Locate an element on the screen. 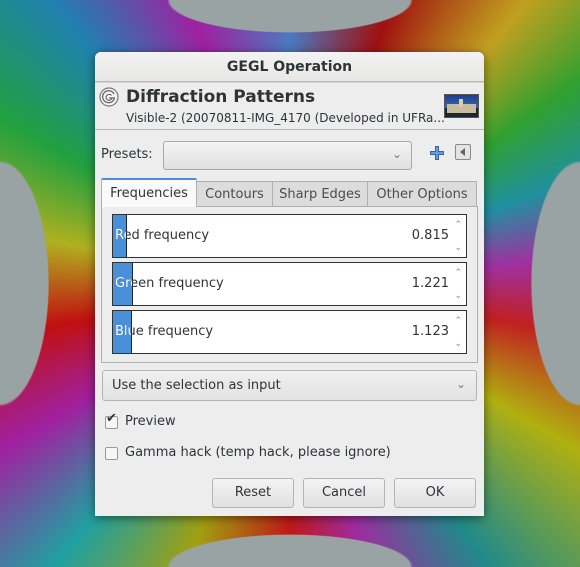  tab-contours: Contours is located at coordinates (234, 193).